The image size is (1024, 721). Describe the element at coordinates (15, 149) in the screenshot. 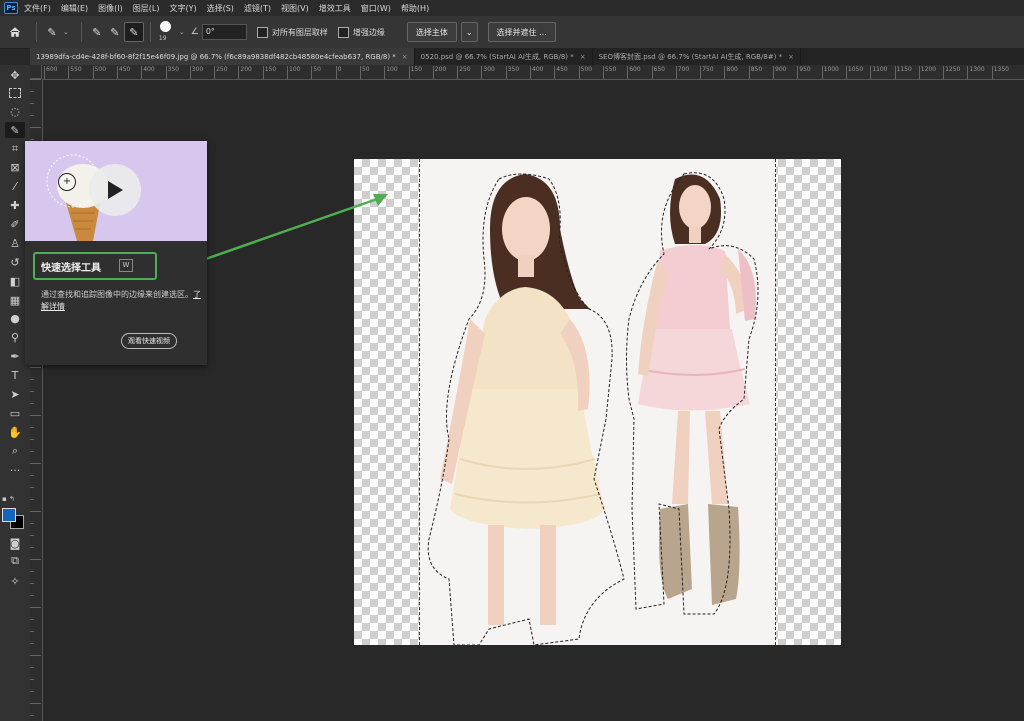

I see `crop-icon: ⌗` at that location.